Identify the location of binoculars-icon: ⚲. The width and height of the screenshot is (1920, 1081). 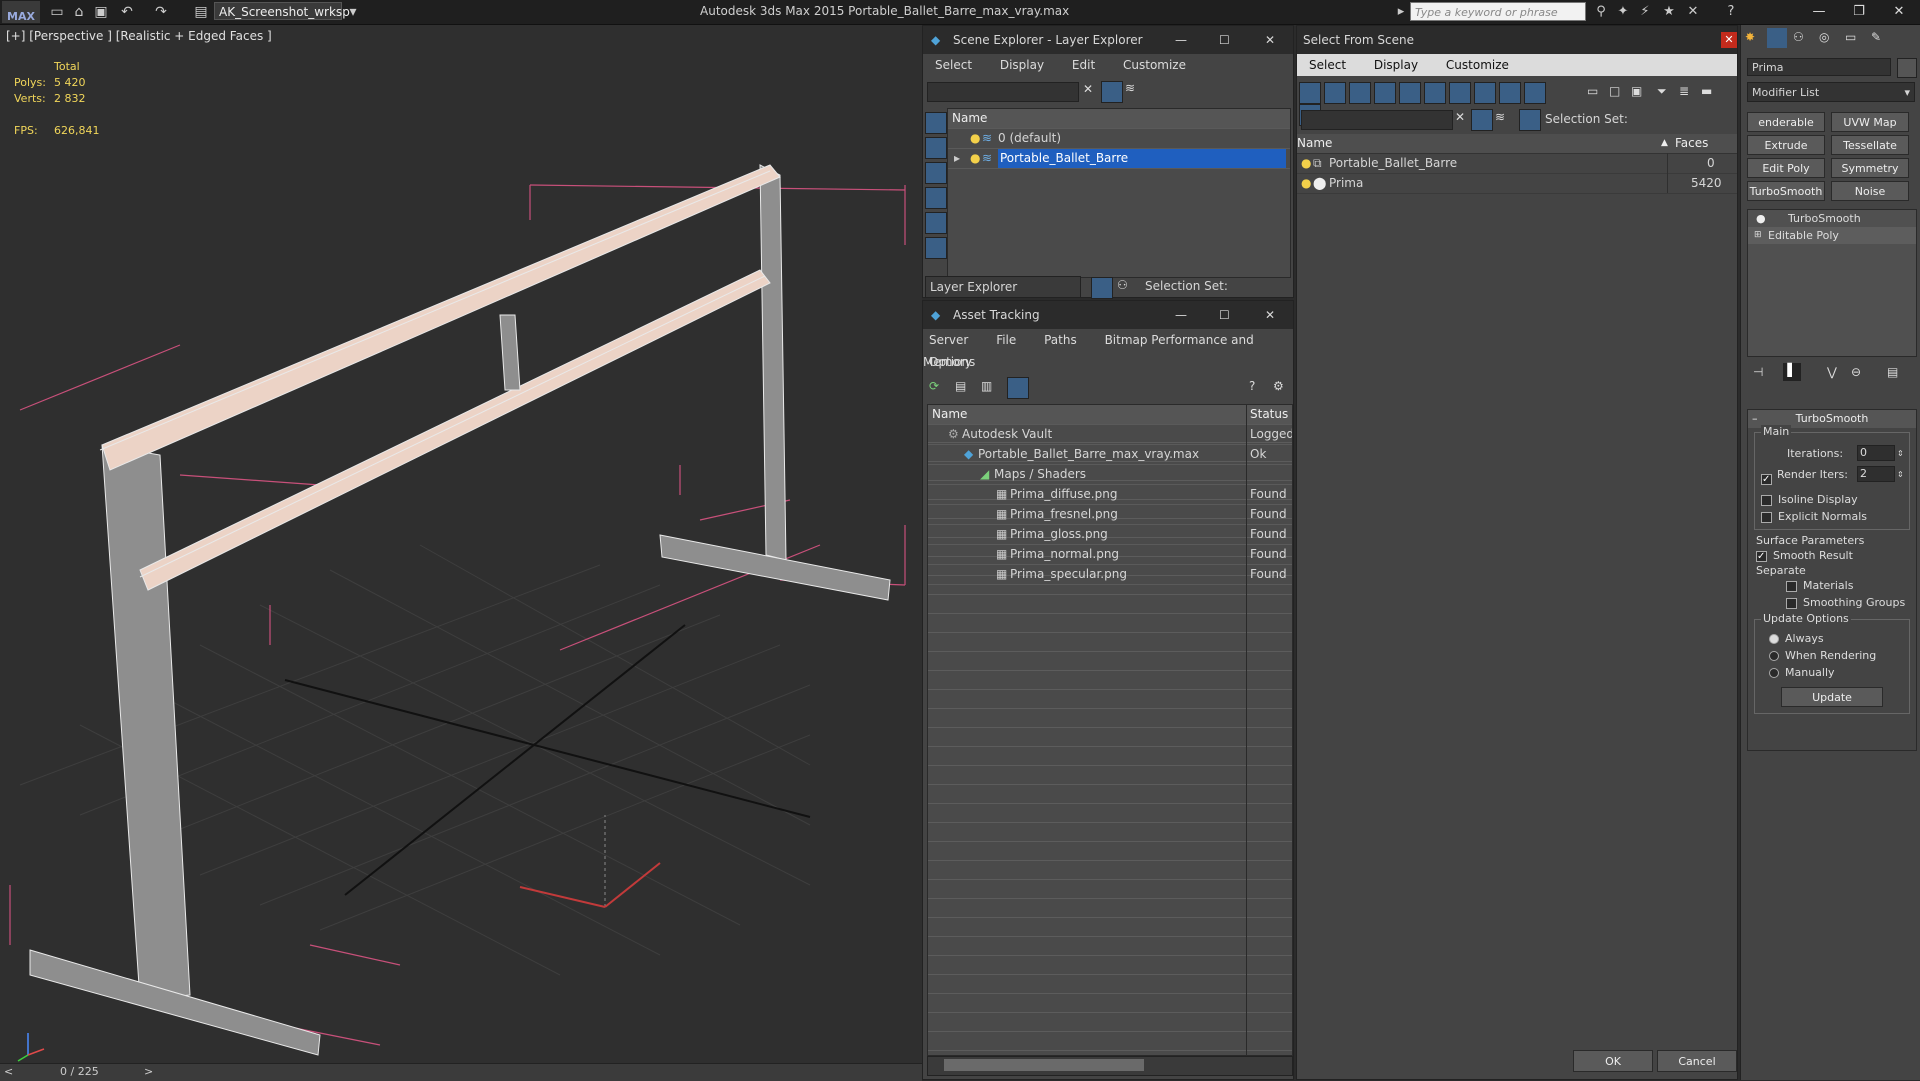
(1601, 12).